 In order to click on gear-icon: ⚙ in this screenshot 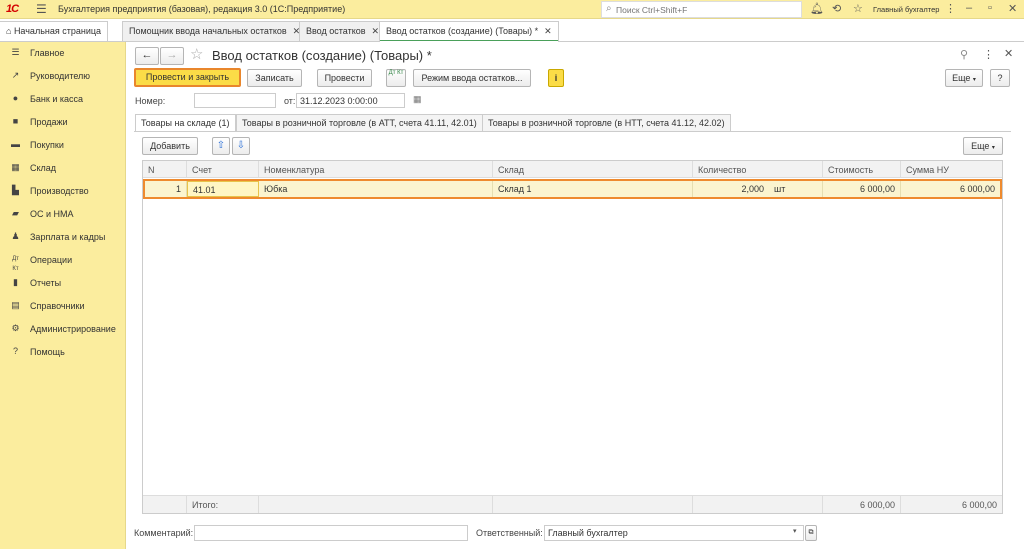, I will do `click(15, 328)`.